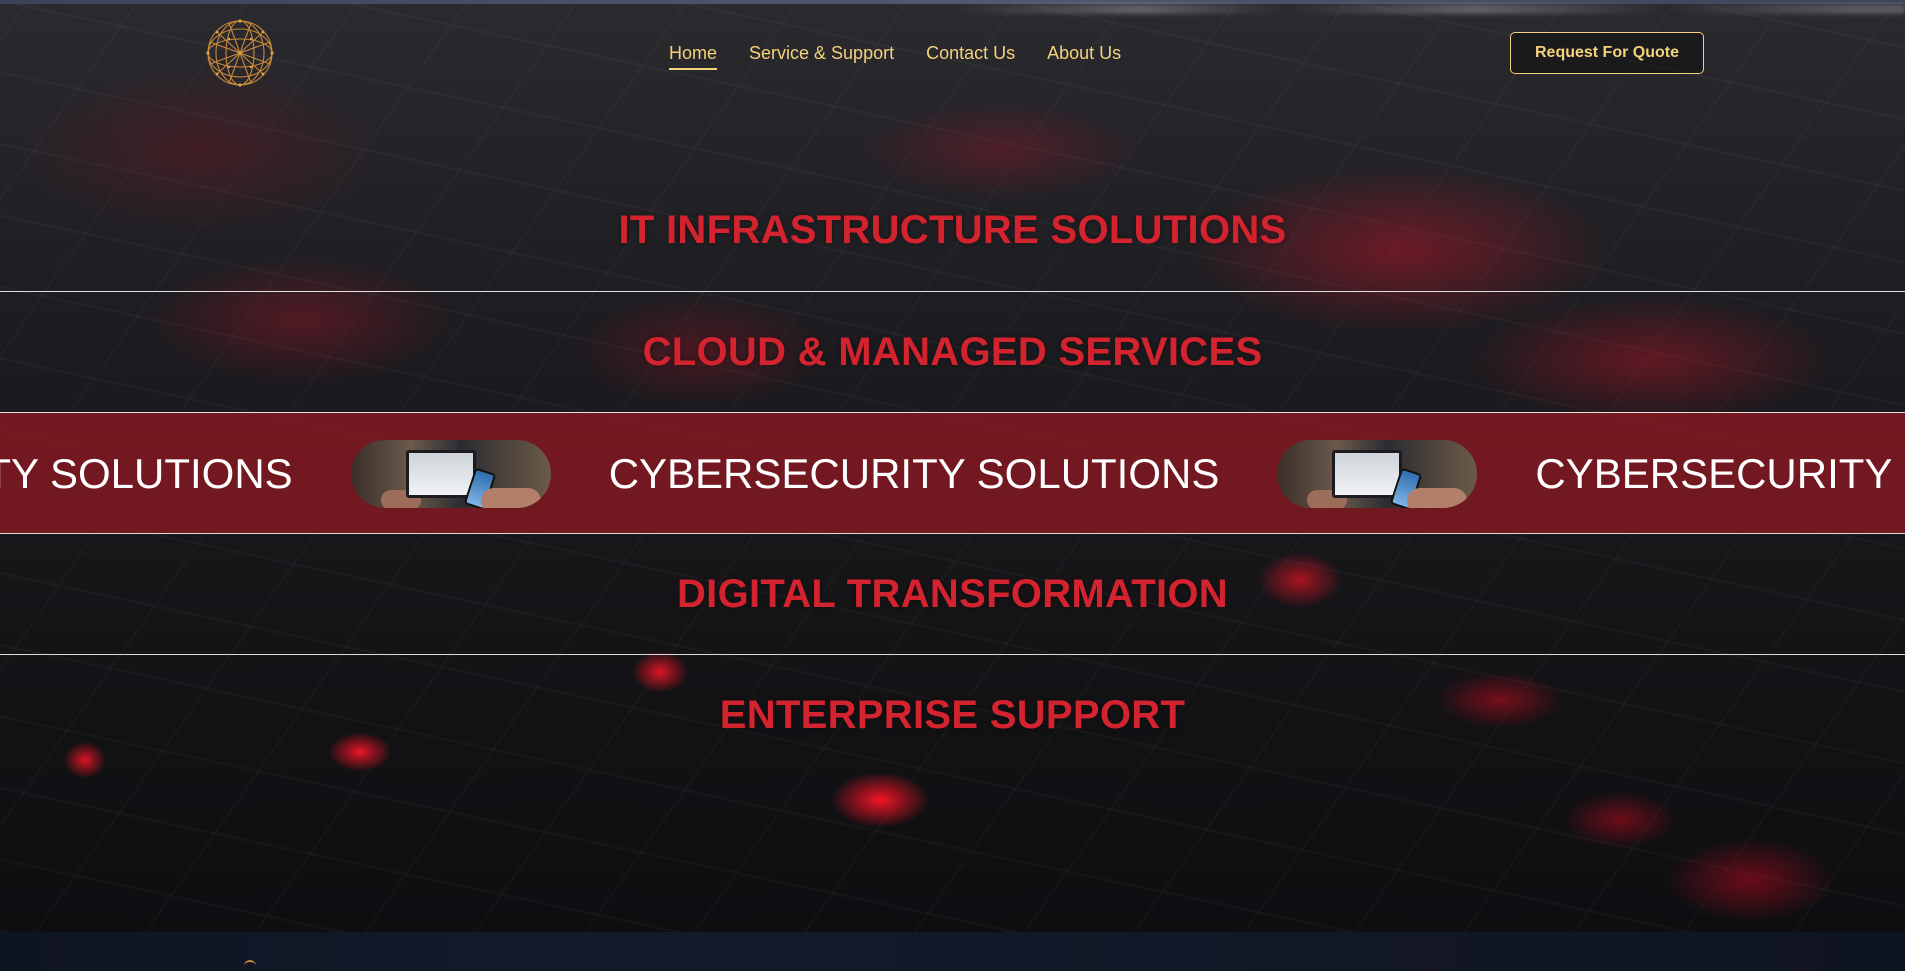 The width and height of the screenshot is (1905, 971). Describe the element at coordinates (250, 965) in the screenshot. I see `footer-logo-icon` at that location.